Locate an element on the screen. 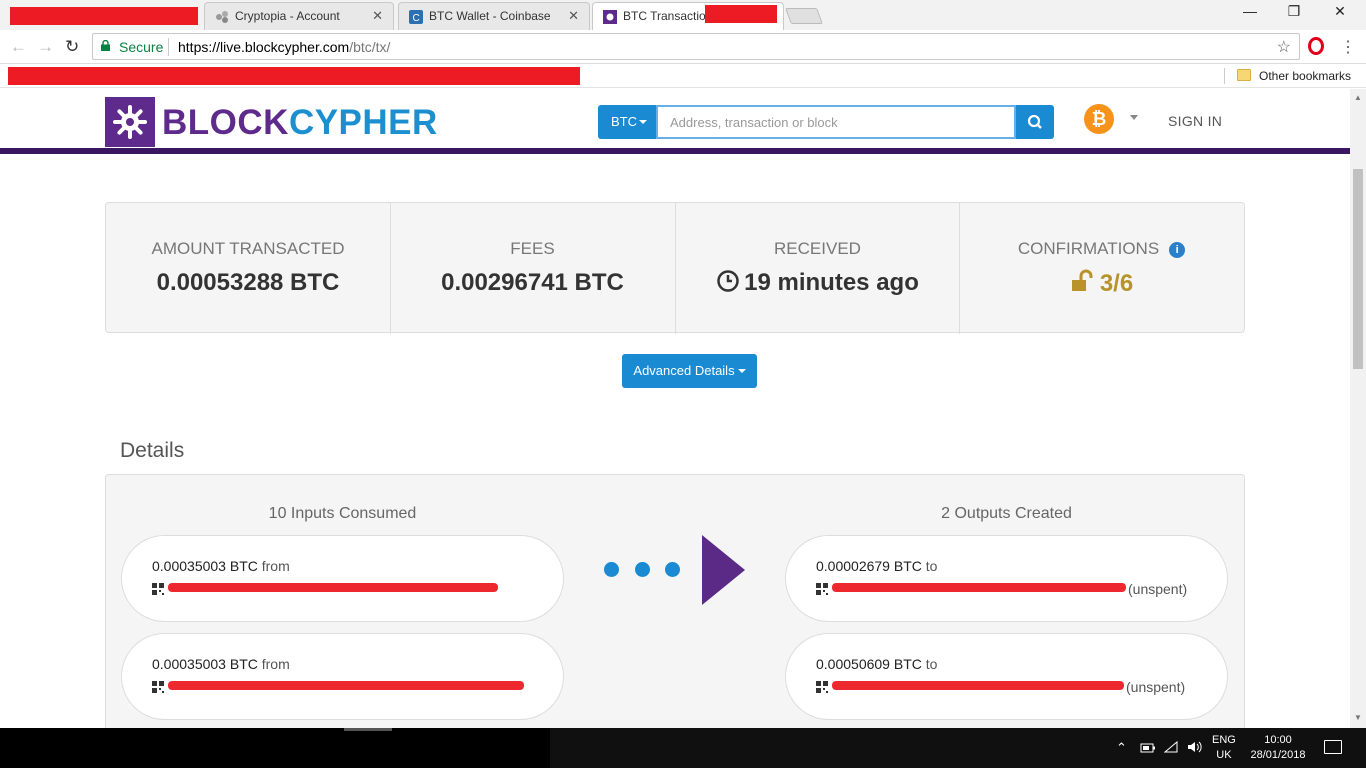 This screenshot has height=768, width=1366. output-amount: 0.00050609 BTC to is located at coordinates (877, 664).